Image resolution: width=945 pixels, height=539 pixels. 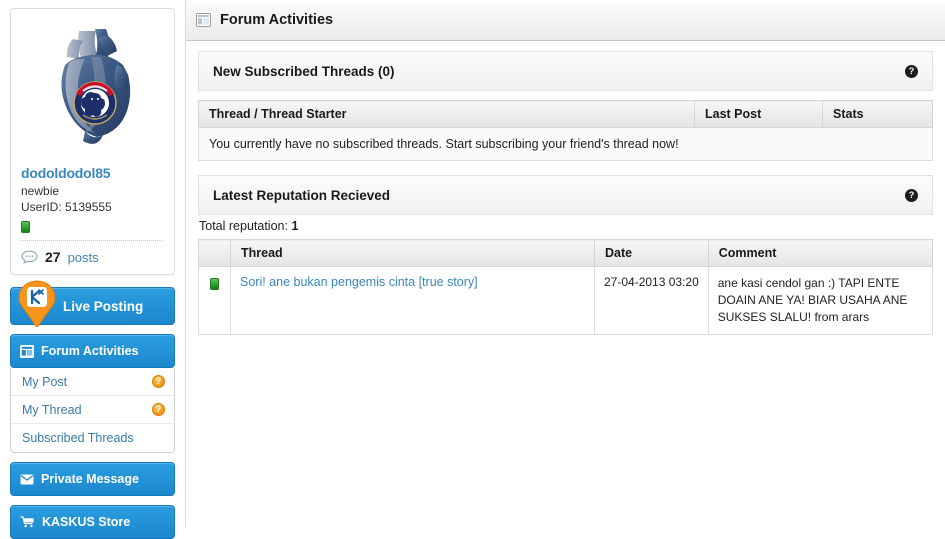 I want to click on subscribed-threads-title: New Subscribed Threads (0), so click(x=304, y=71).